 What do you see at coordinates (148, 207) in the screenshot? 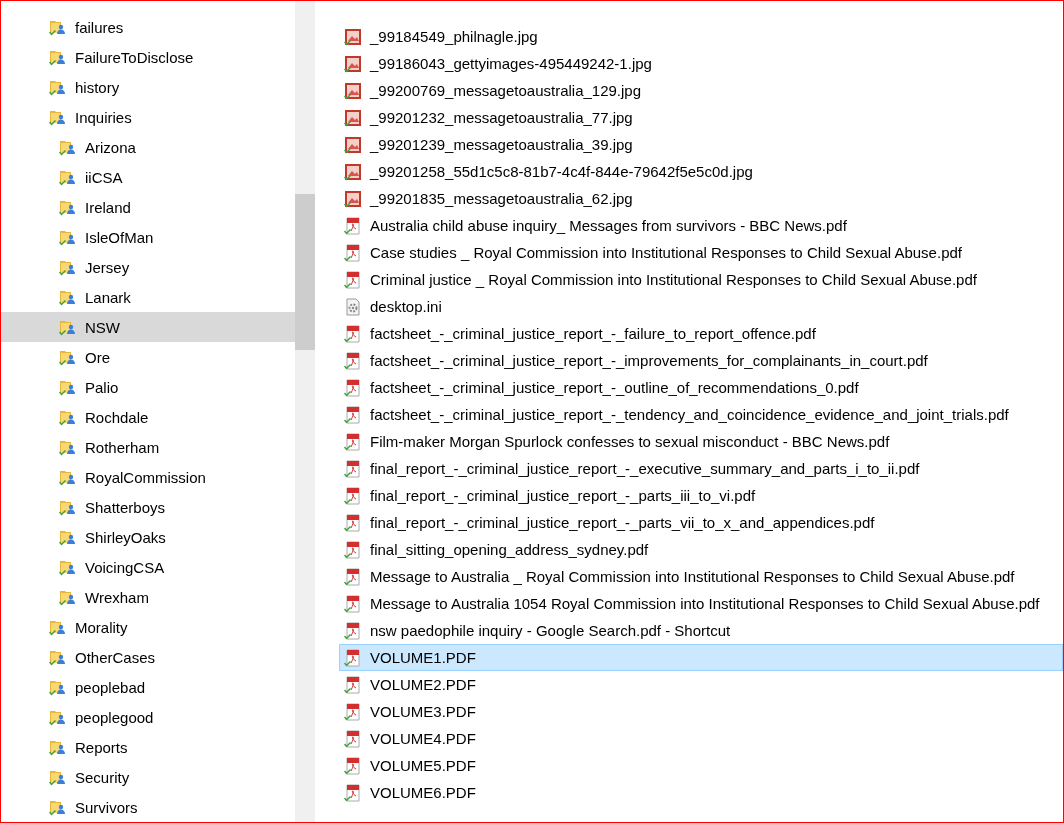
I see `tree-item: Ireland` at bounding box center [148, 207].